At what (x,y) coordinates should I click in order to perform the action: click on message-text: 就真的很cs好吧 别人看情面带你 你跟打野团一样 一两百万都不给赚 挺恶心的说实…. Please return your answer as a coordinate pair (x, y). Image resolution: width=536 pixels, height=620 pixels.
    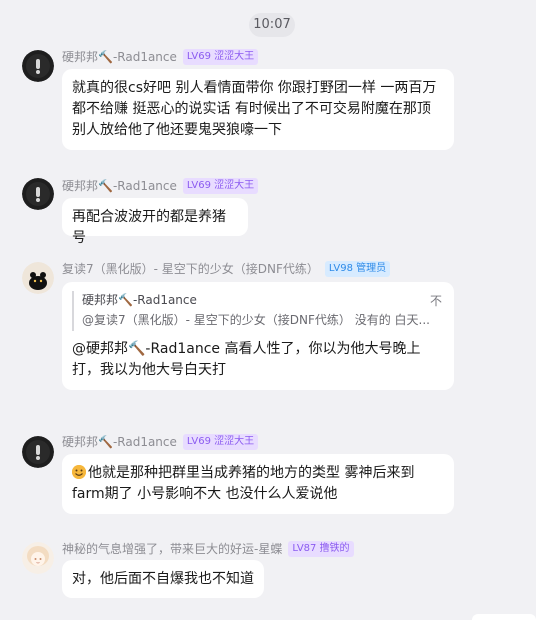
    Looking at the image, I should click on (254, 109).